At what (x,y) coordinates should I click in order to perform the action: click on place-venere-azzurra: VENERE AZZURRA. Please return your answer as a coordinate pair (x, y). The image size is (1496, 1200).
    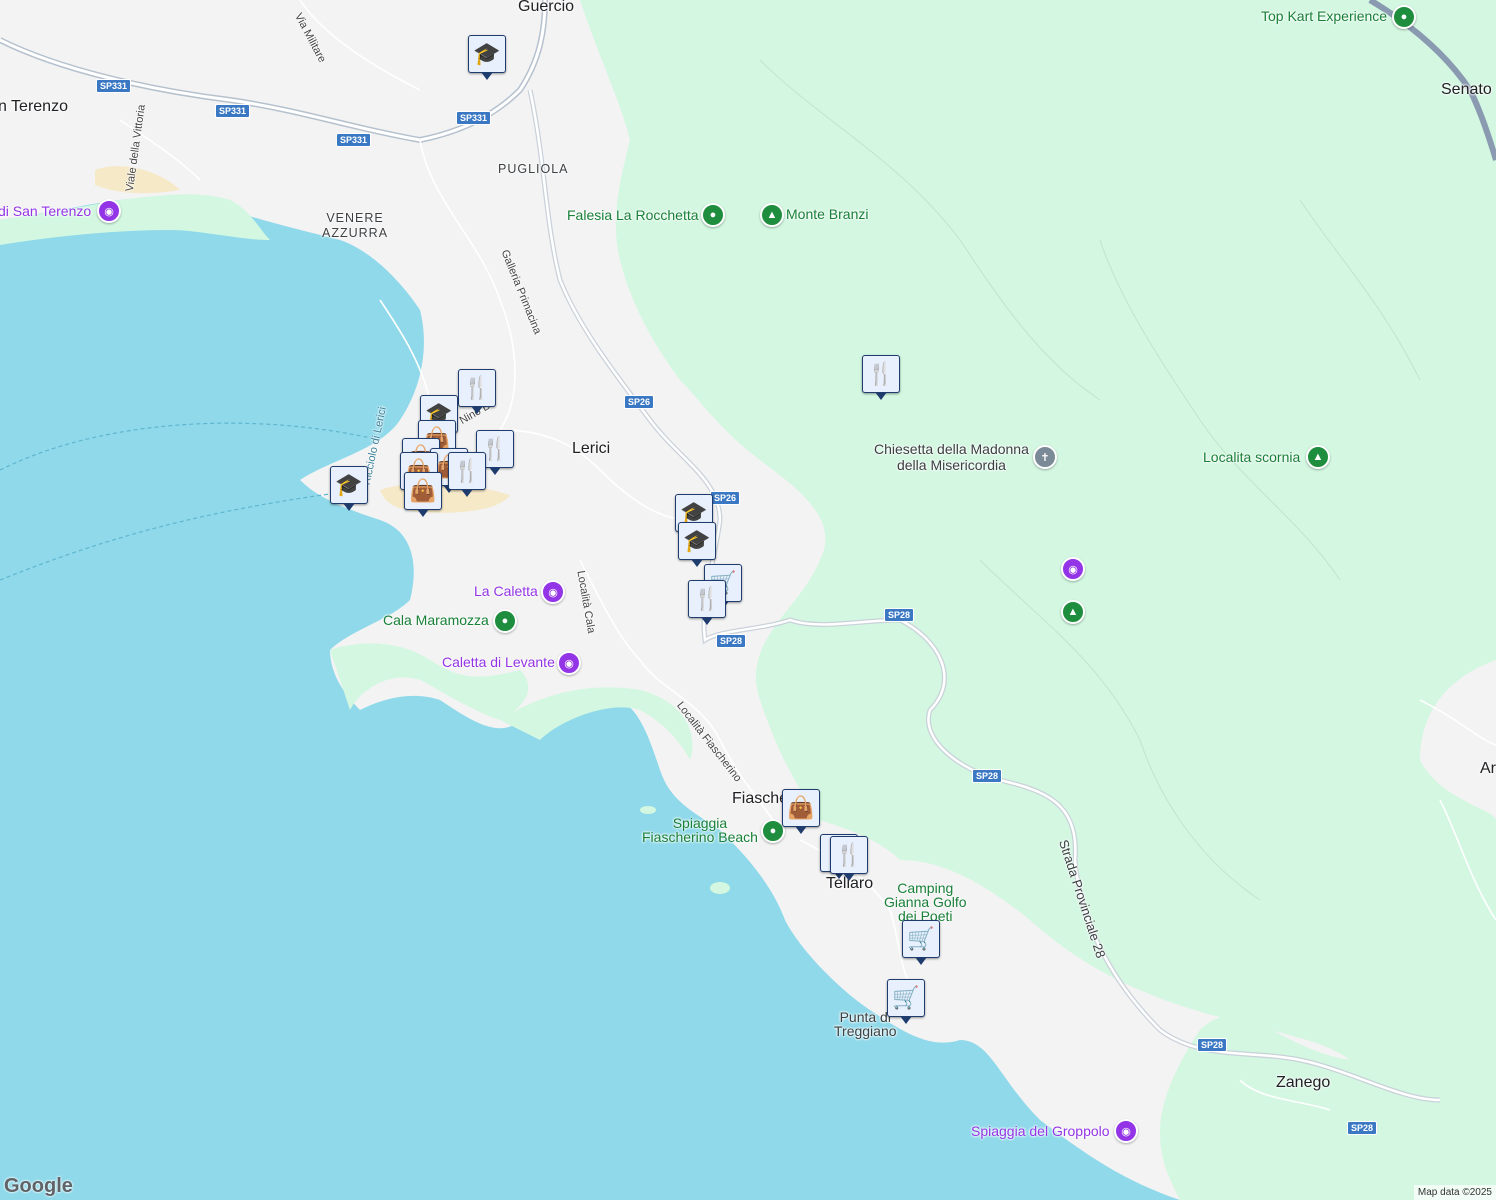
    Looking at the image, I should click on (355, 226).